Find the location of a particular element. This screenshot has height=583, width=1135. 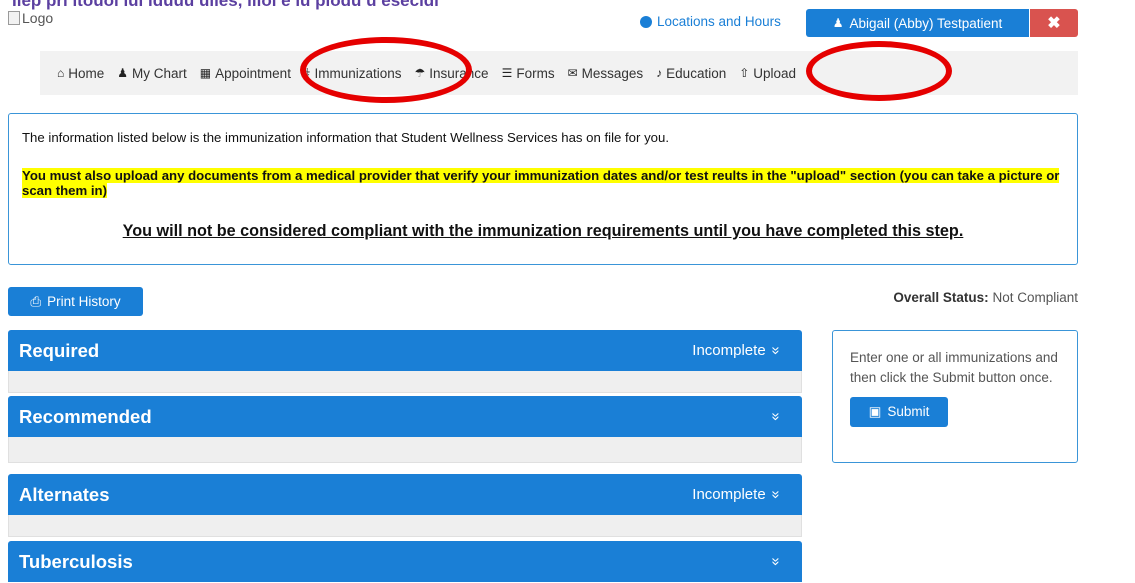

print-history-button: ⎙ Print History is located at coordinates (75, 301).